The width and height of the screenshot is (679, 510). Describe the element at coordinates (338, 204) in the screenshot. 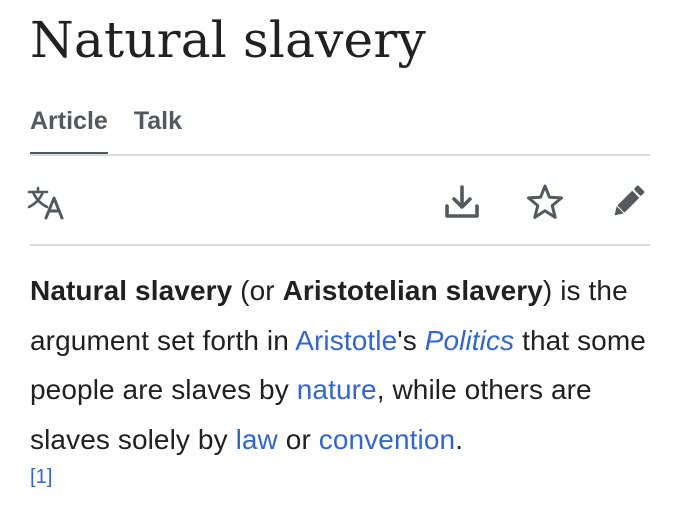

I see `page-actions-toolbar` at that location.